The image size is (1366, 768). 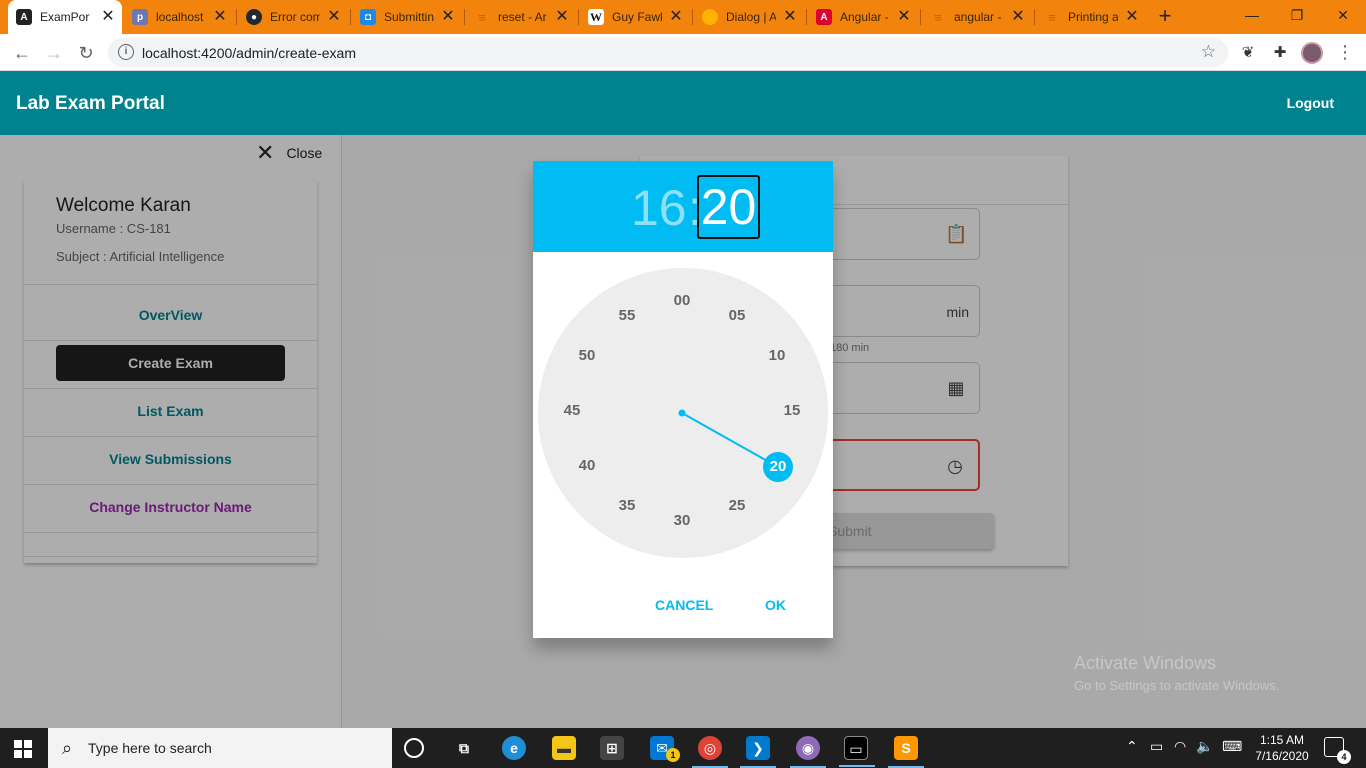 What do you see at coordinates (627, 316) in the screenshot?
I see `dial-number: 55` at bounding box center [627, 316].